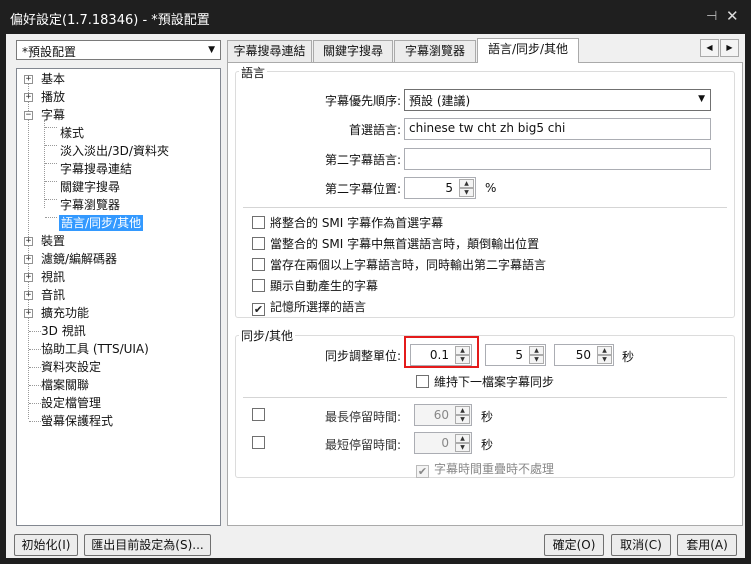  I want to click on max-duration-value: 60, so click(441, 415).